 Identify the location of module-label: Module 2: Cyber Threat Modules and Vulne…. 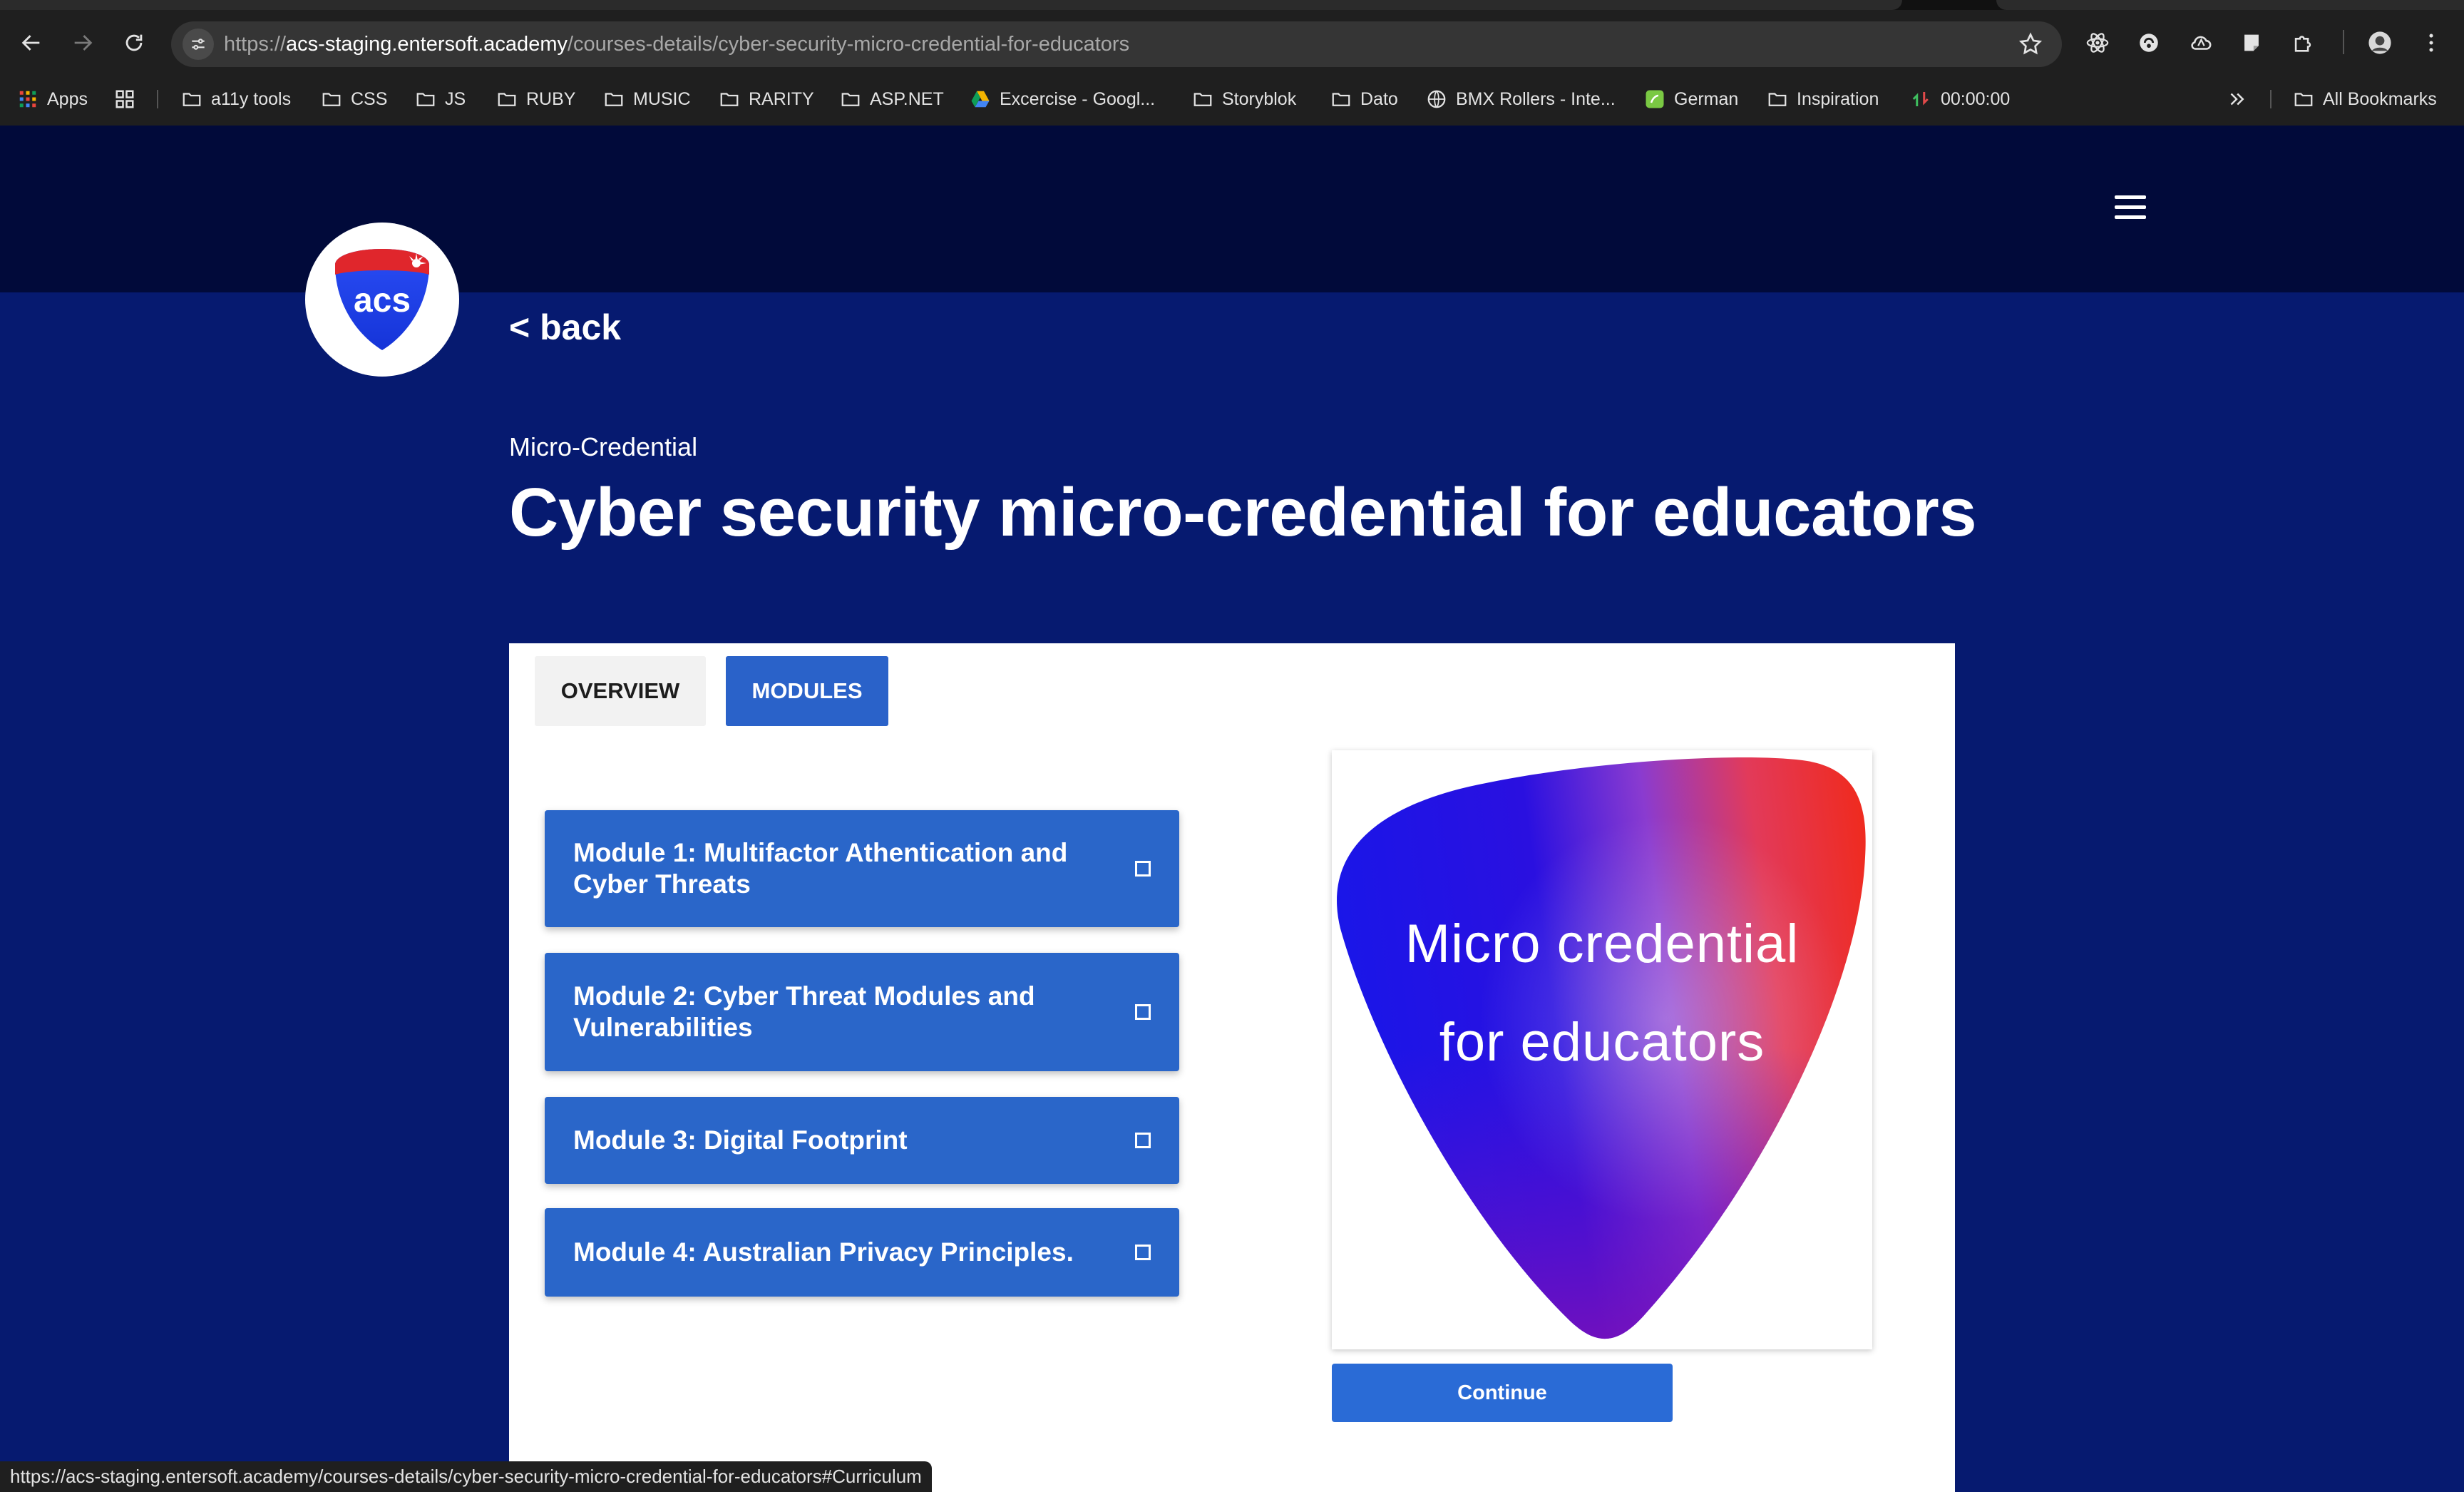
(804, 1012).